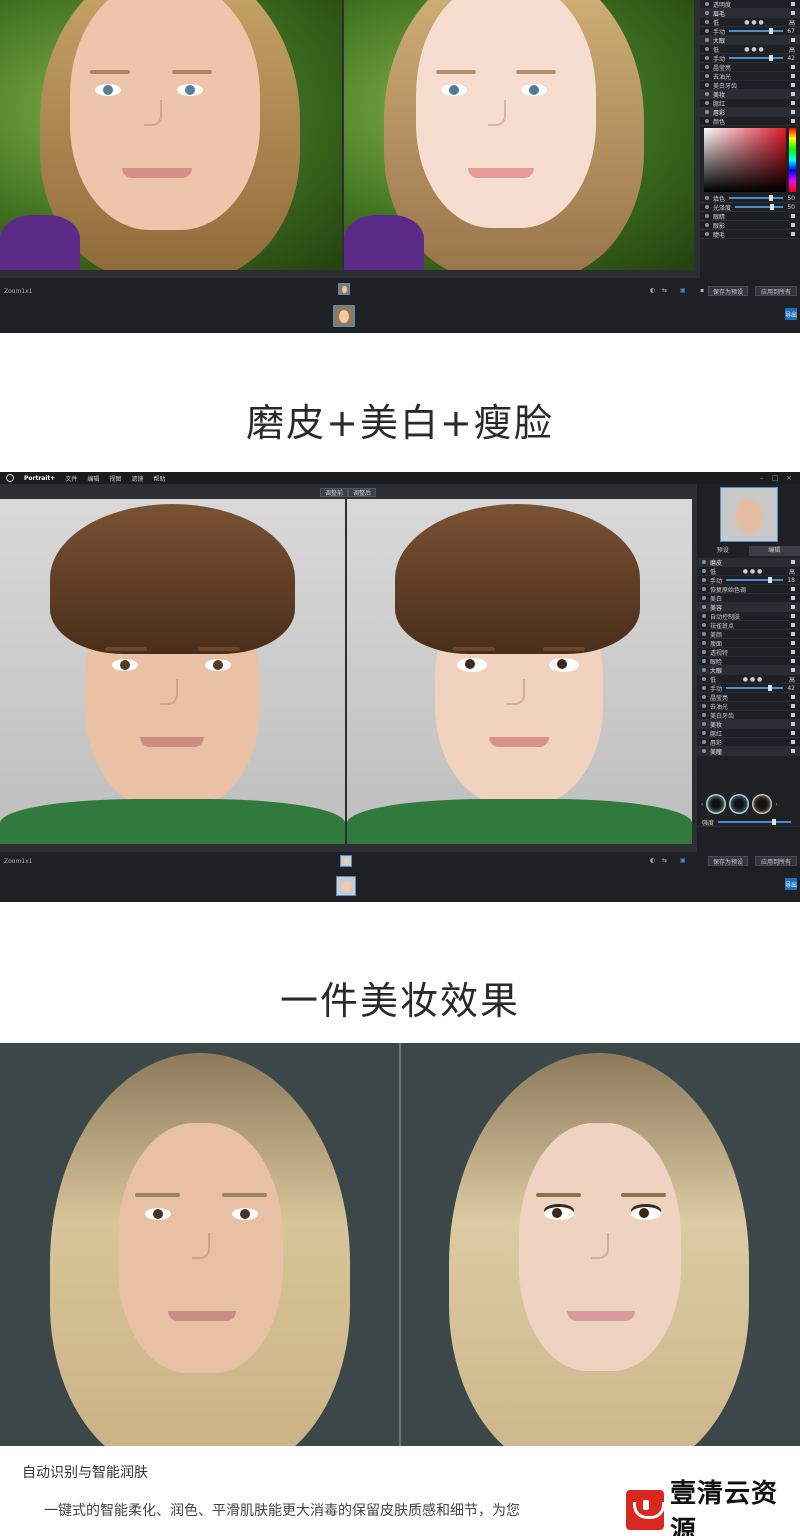 The height and width of the screenshot is (1536, 800). What do you see at coordinates (115, 478) in the screenshot?
I see `menu-view: 视图` at bounding box center [115, 478].